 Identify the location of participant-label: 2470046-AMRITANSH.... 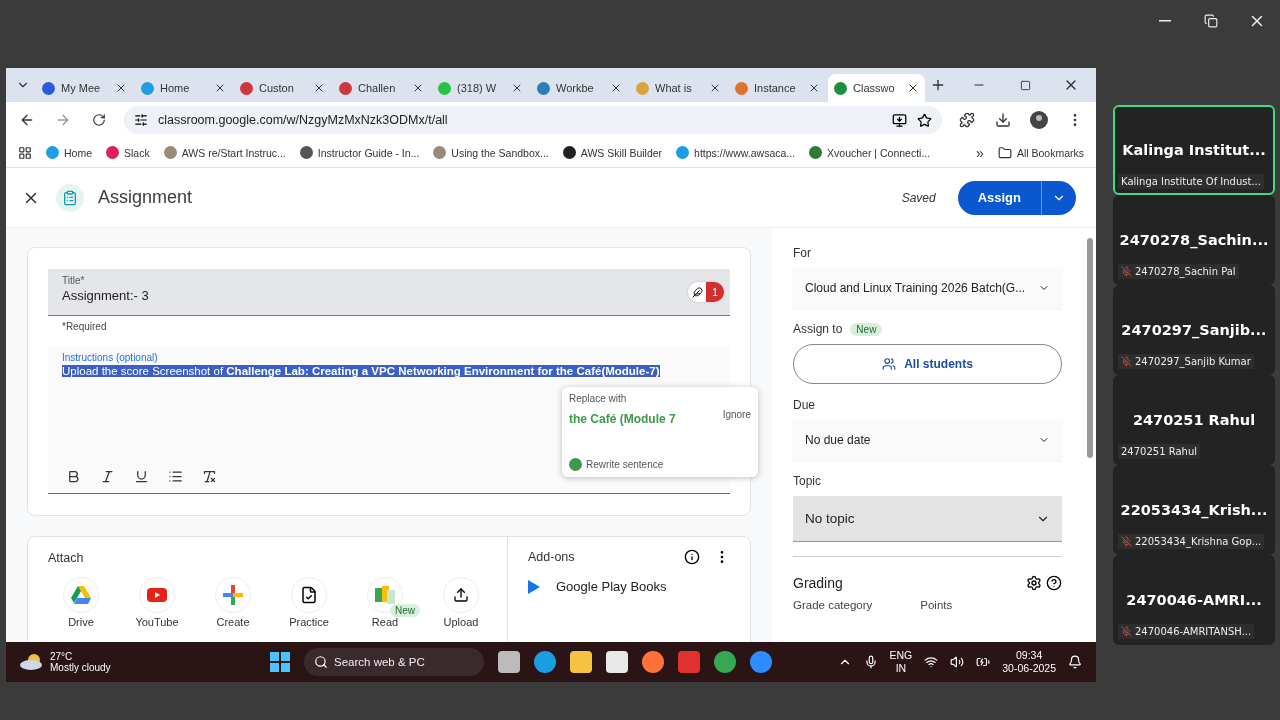
(1186, 631).